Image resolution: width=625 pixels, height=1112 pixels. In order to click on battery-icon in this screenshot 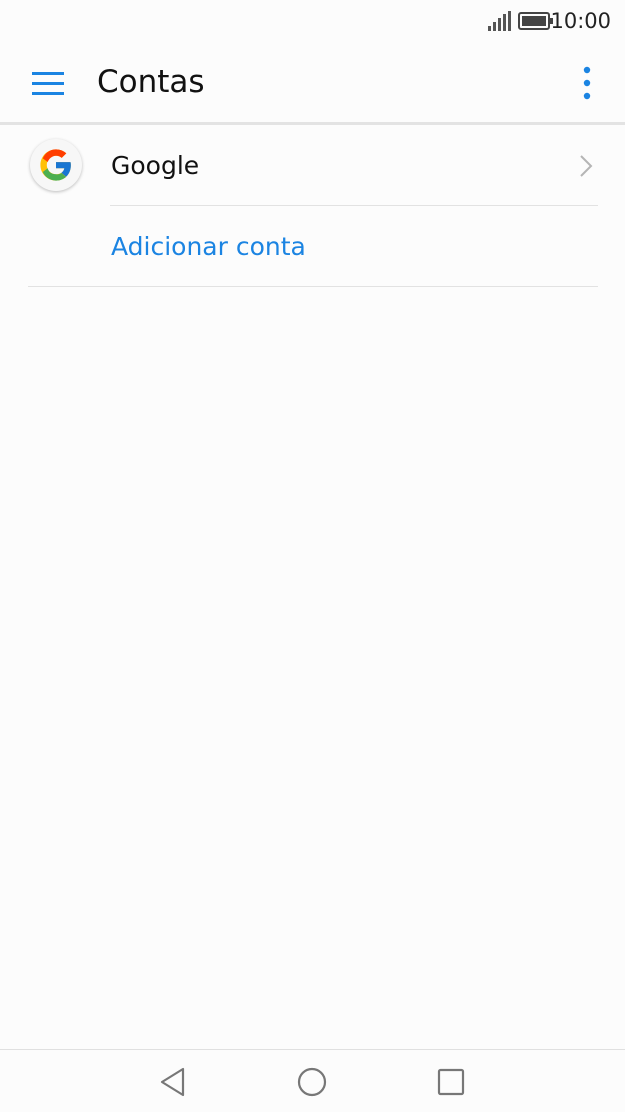, I will do `click(535, 21)`.